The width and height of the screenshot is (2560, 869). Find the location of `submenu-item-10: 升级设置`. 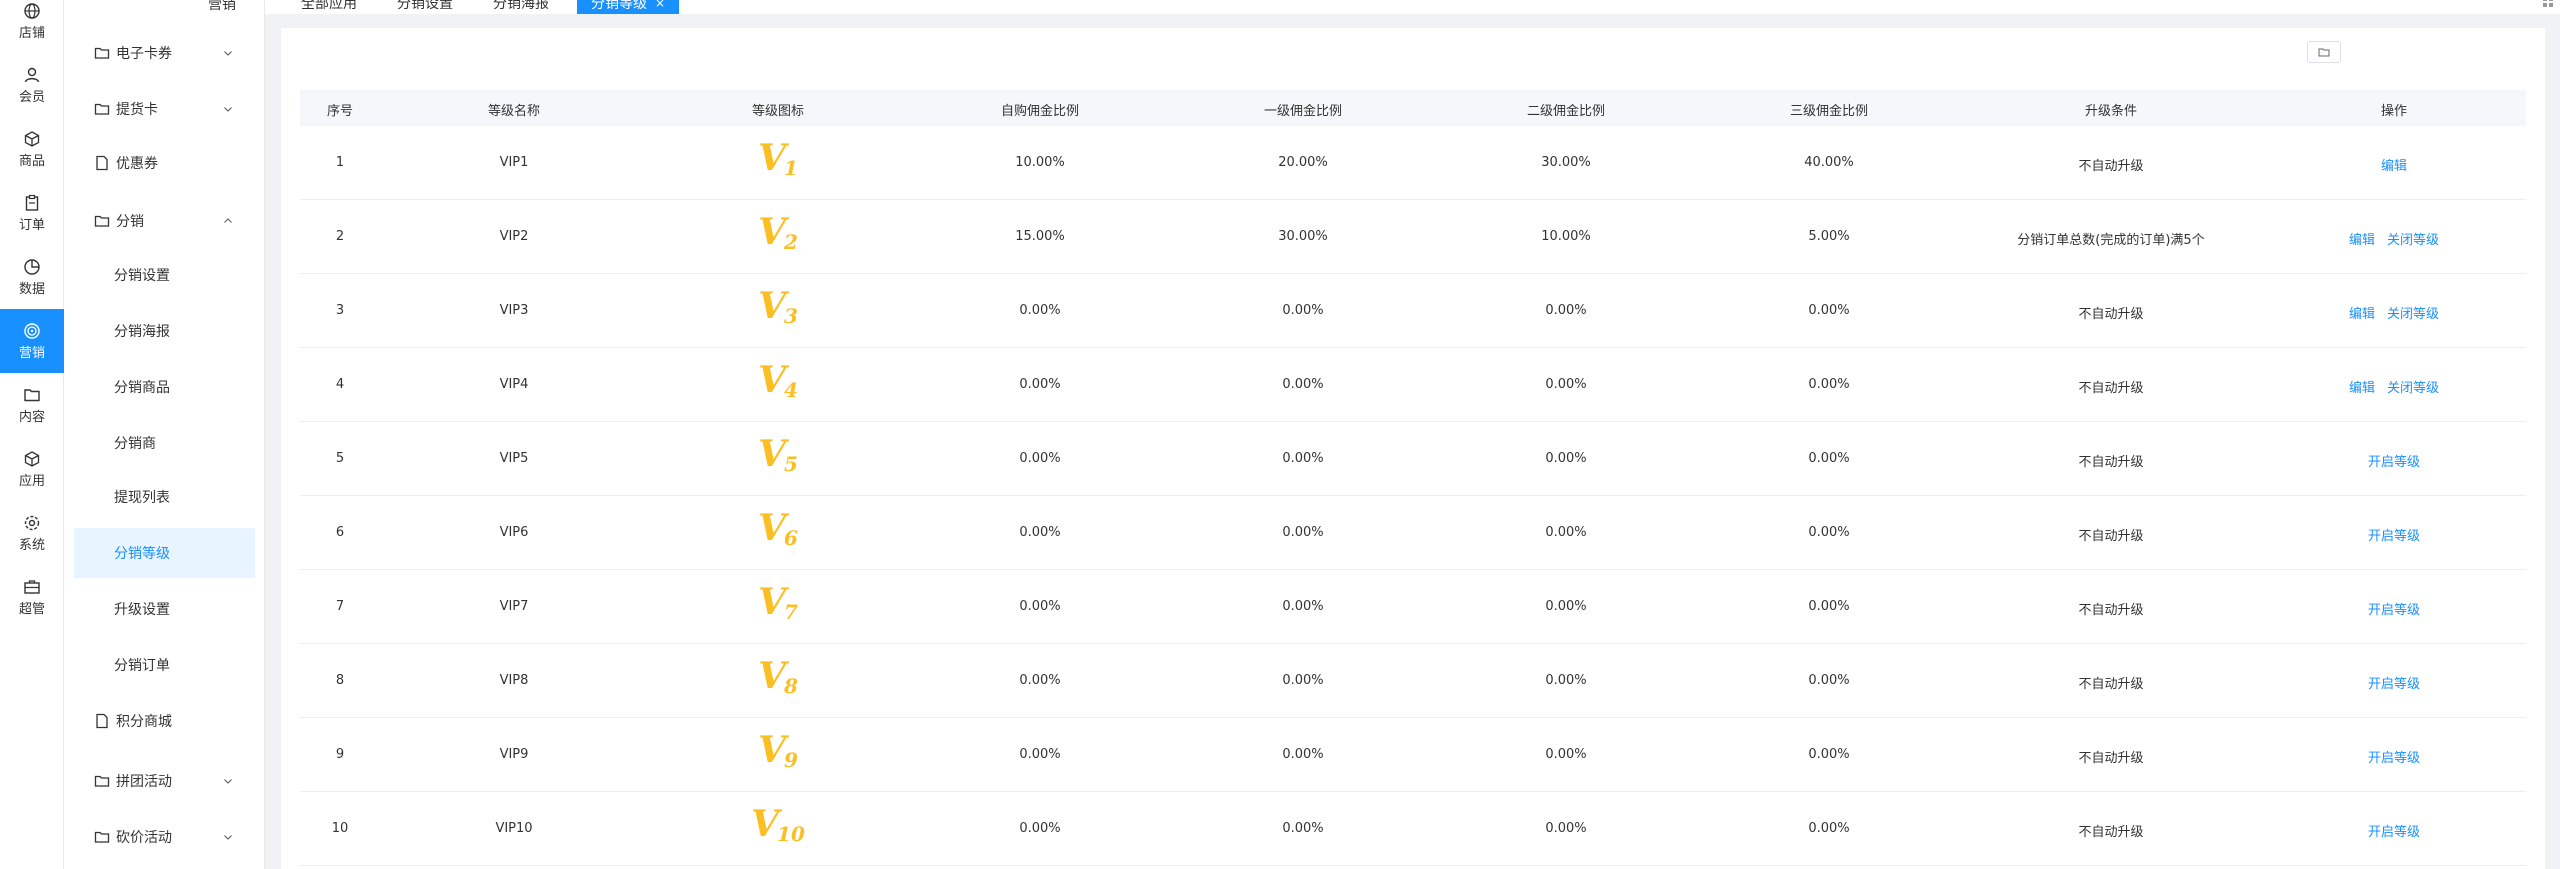

submenu-item-10: 升级设置 is located at coordinates (164, 609).